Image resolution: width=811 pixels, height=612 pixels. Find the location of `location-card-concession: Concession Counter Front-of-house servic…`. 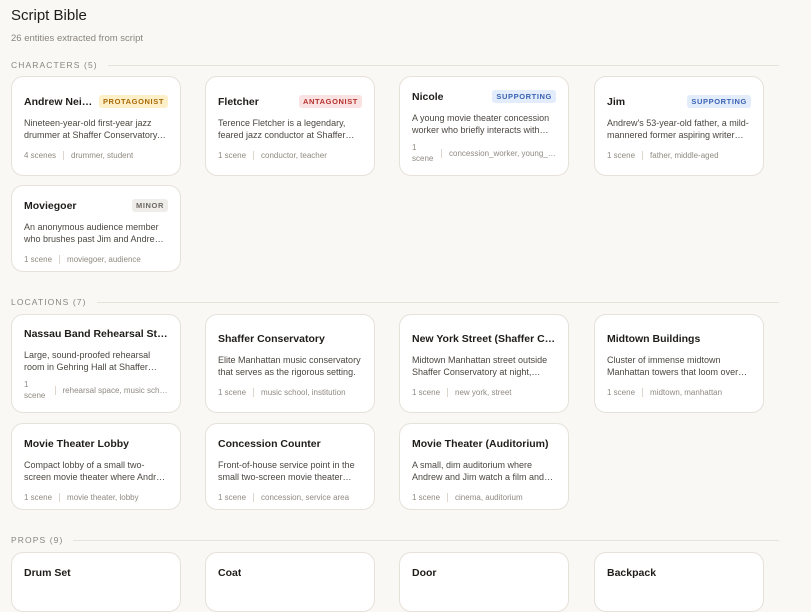

location-card-concession: Concession Counter Front-of-house servic… is located at coordinates (290, 466).